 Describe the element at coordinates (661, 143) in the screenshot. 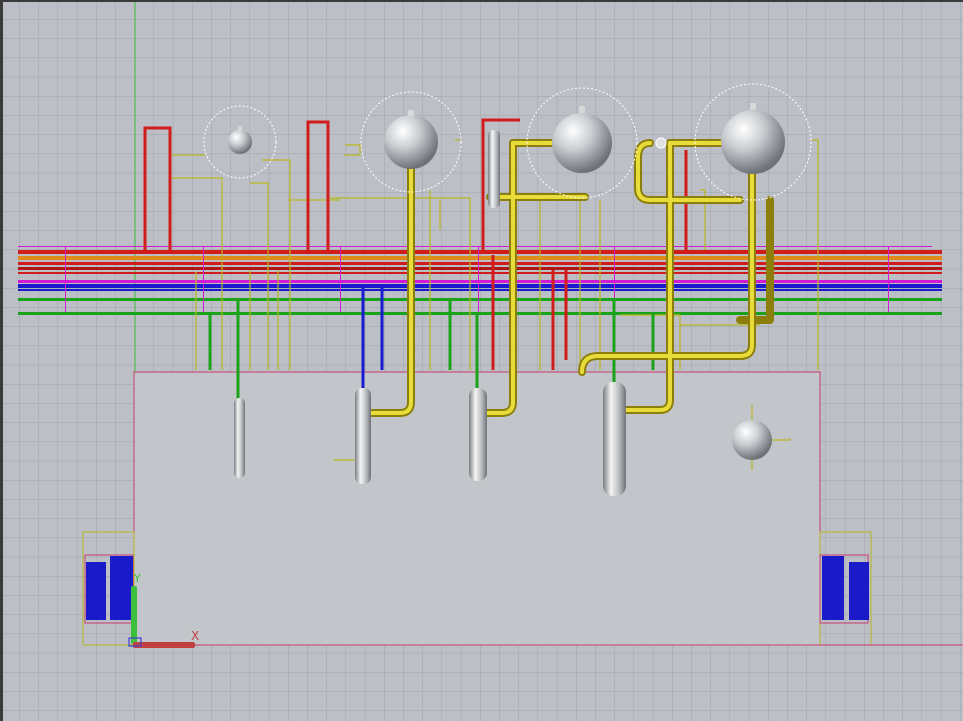

I see `valve-fitting` at that location.